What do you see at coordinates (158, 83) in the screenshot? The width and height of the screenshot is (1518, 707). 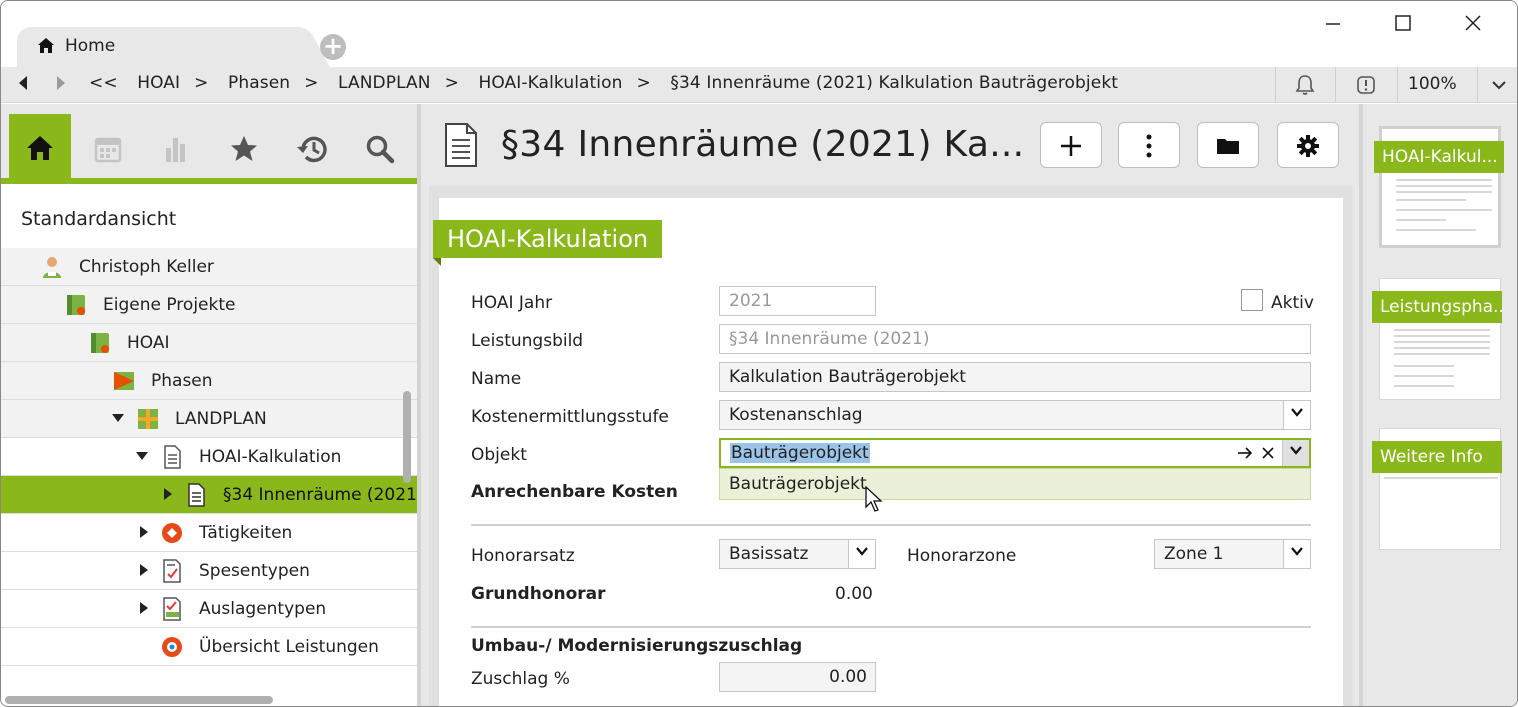 I see `breadcrumb-item-hoai: HOAI` at bounding box center [158, 83].